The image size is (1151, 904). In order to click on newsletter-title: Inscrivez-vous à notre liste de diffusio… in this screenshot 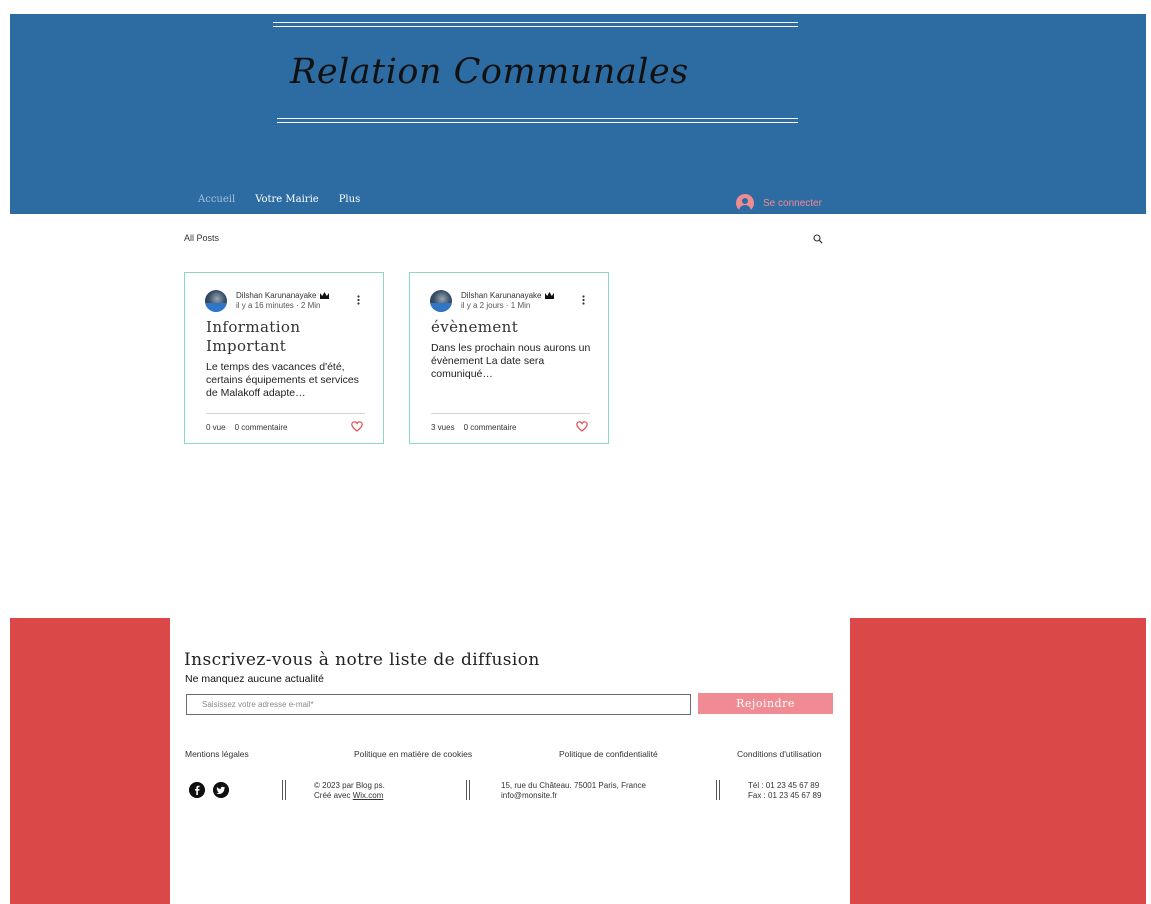, I will do `click(362, 660)`.